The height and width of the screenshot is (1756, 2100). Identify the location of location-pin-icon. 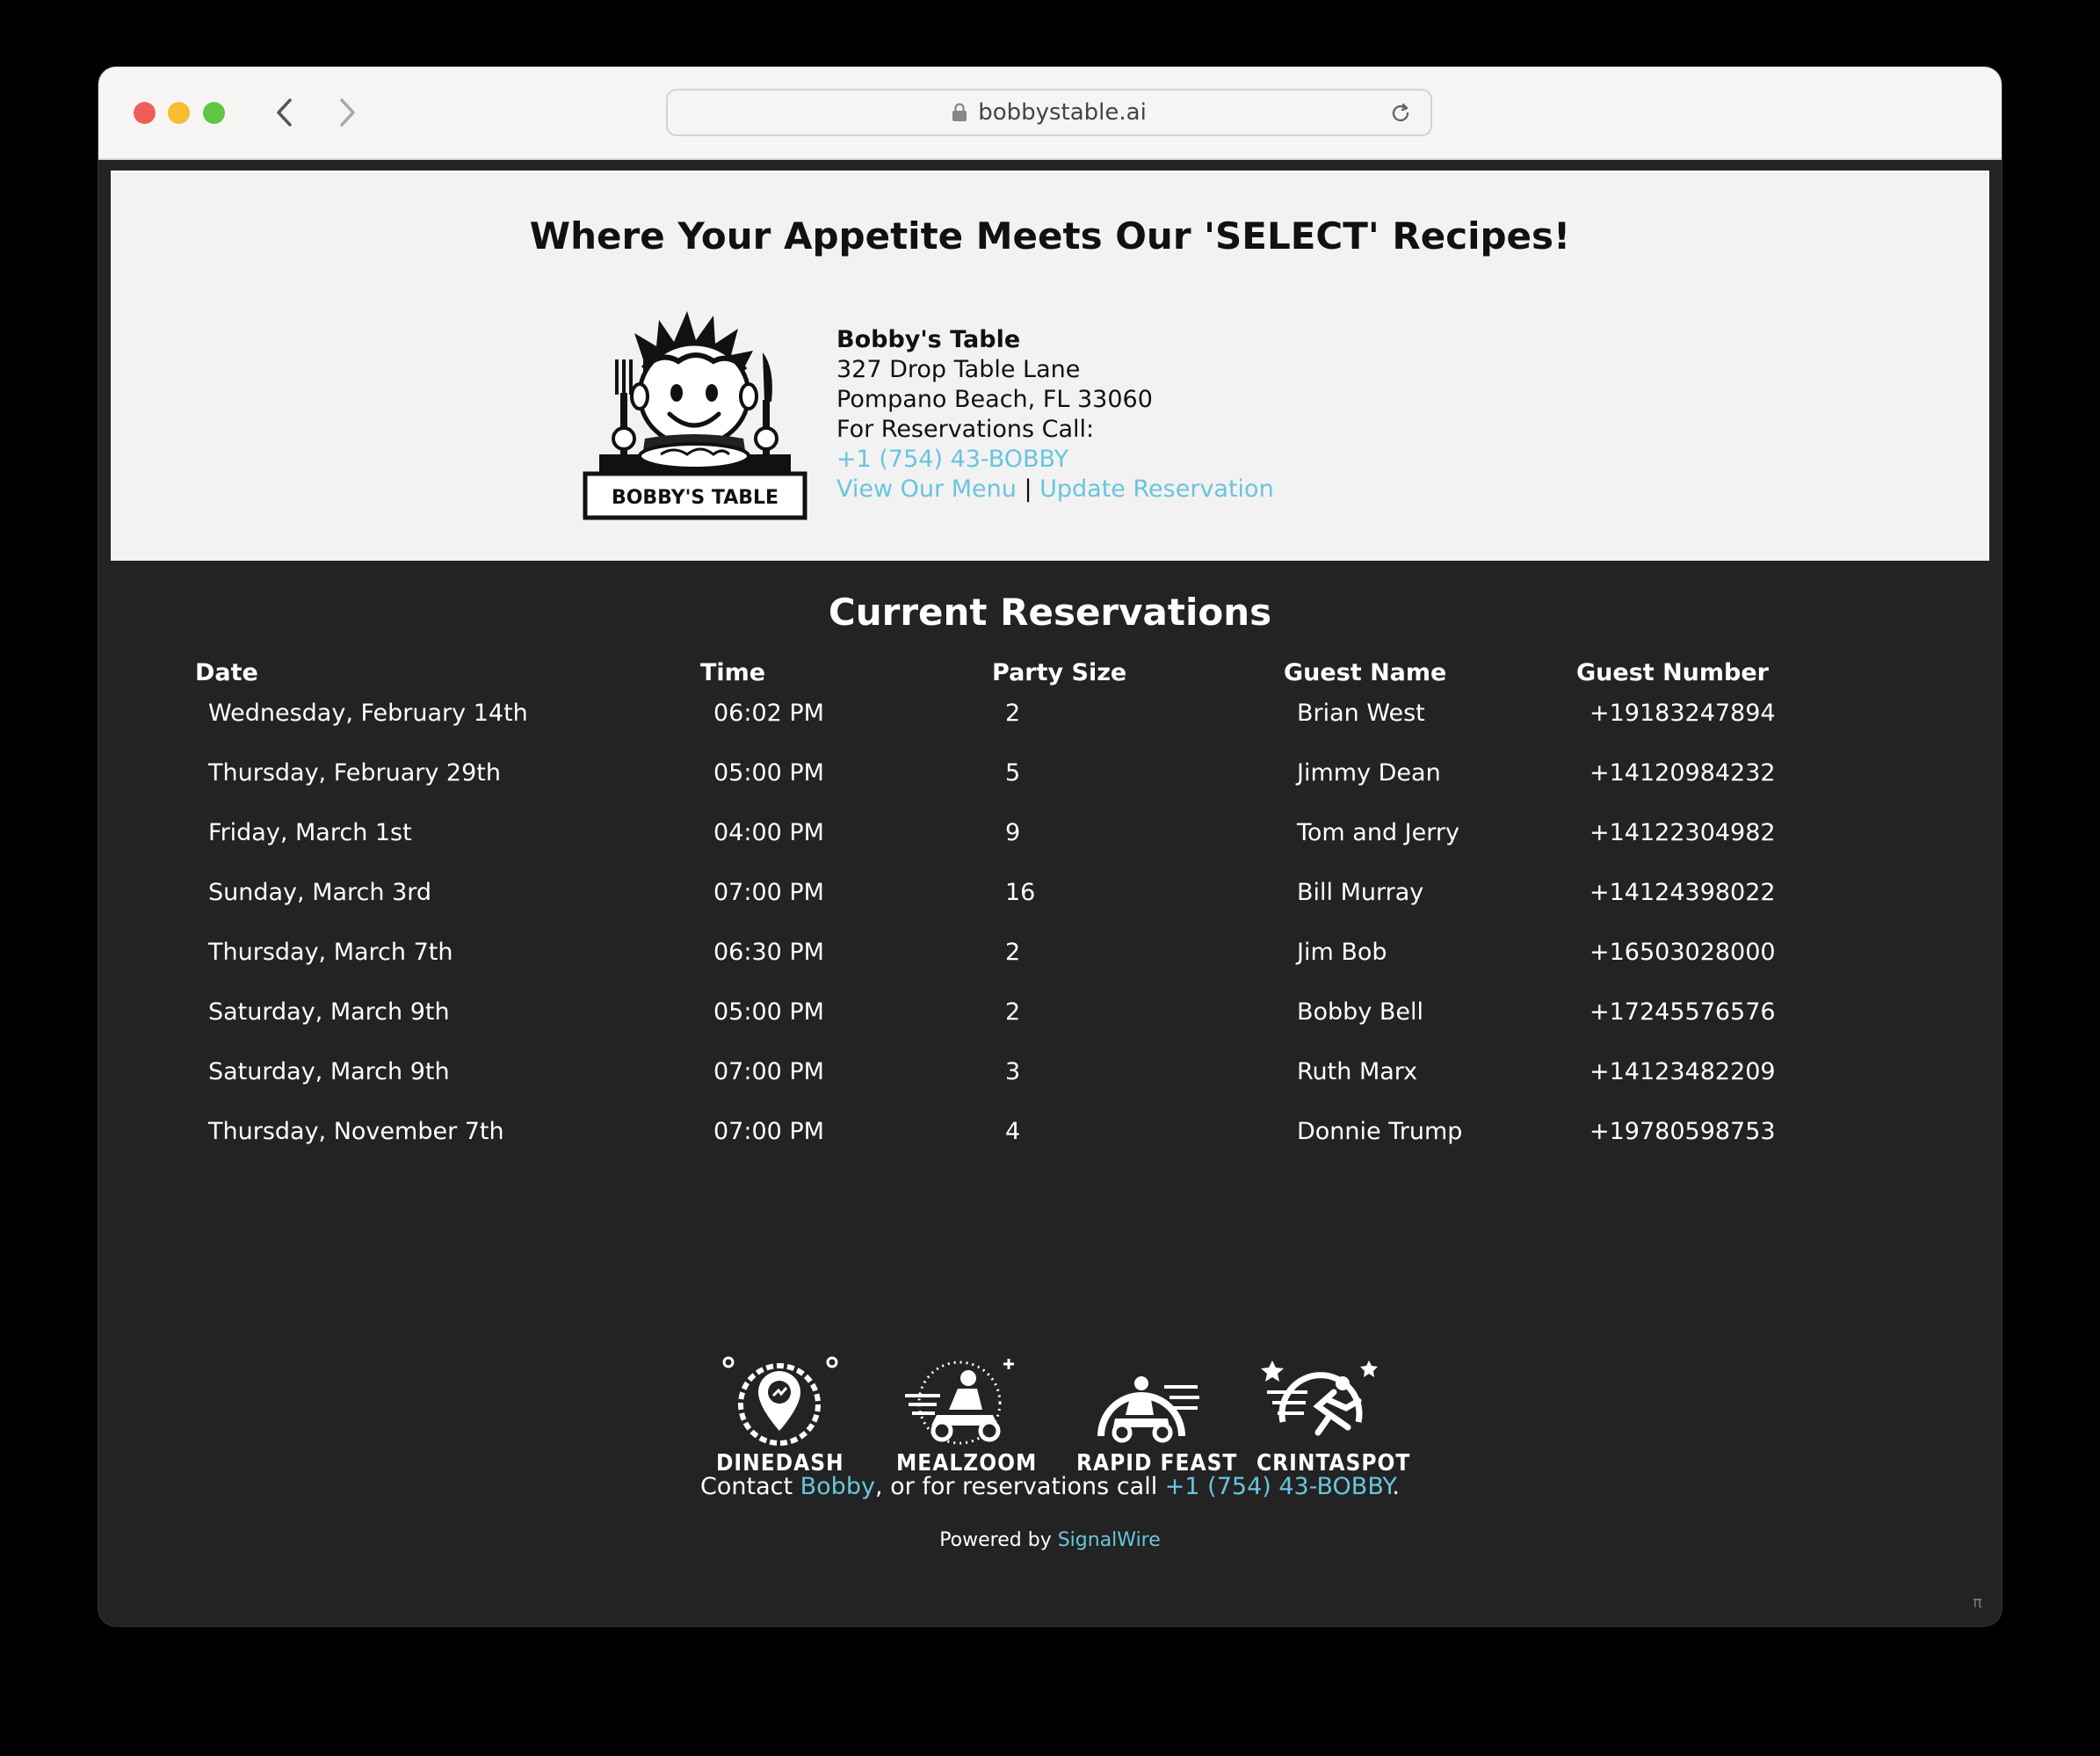
(780, 1401).